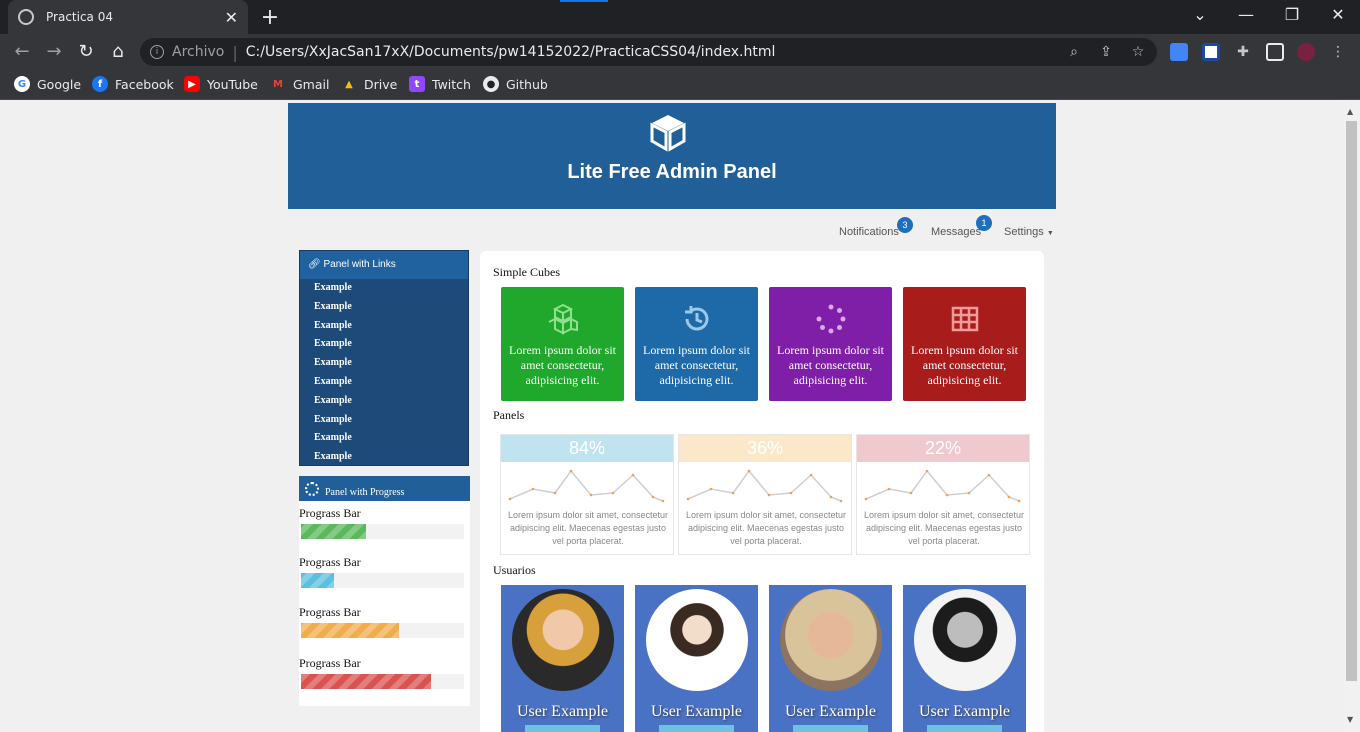  Describe the element at coordinates (587, 448) in the screenshot. I see `stat-value: 84%` at that location.